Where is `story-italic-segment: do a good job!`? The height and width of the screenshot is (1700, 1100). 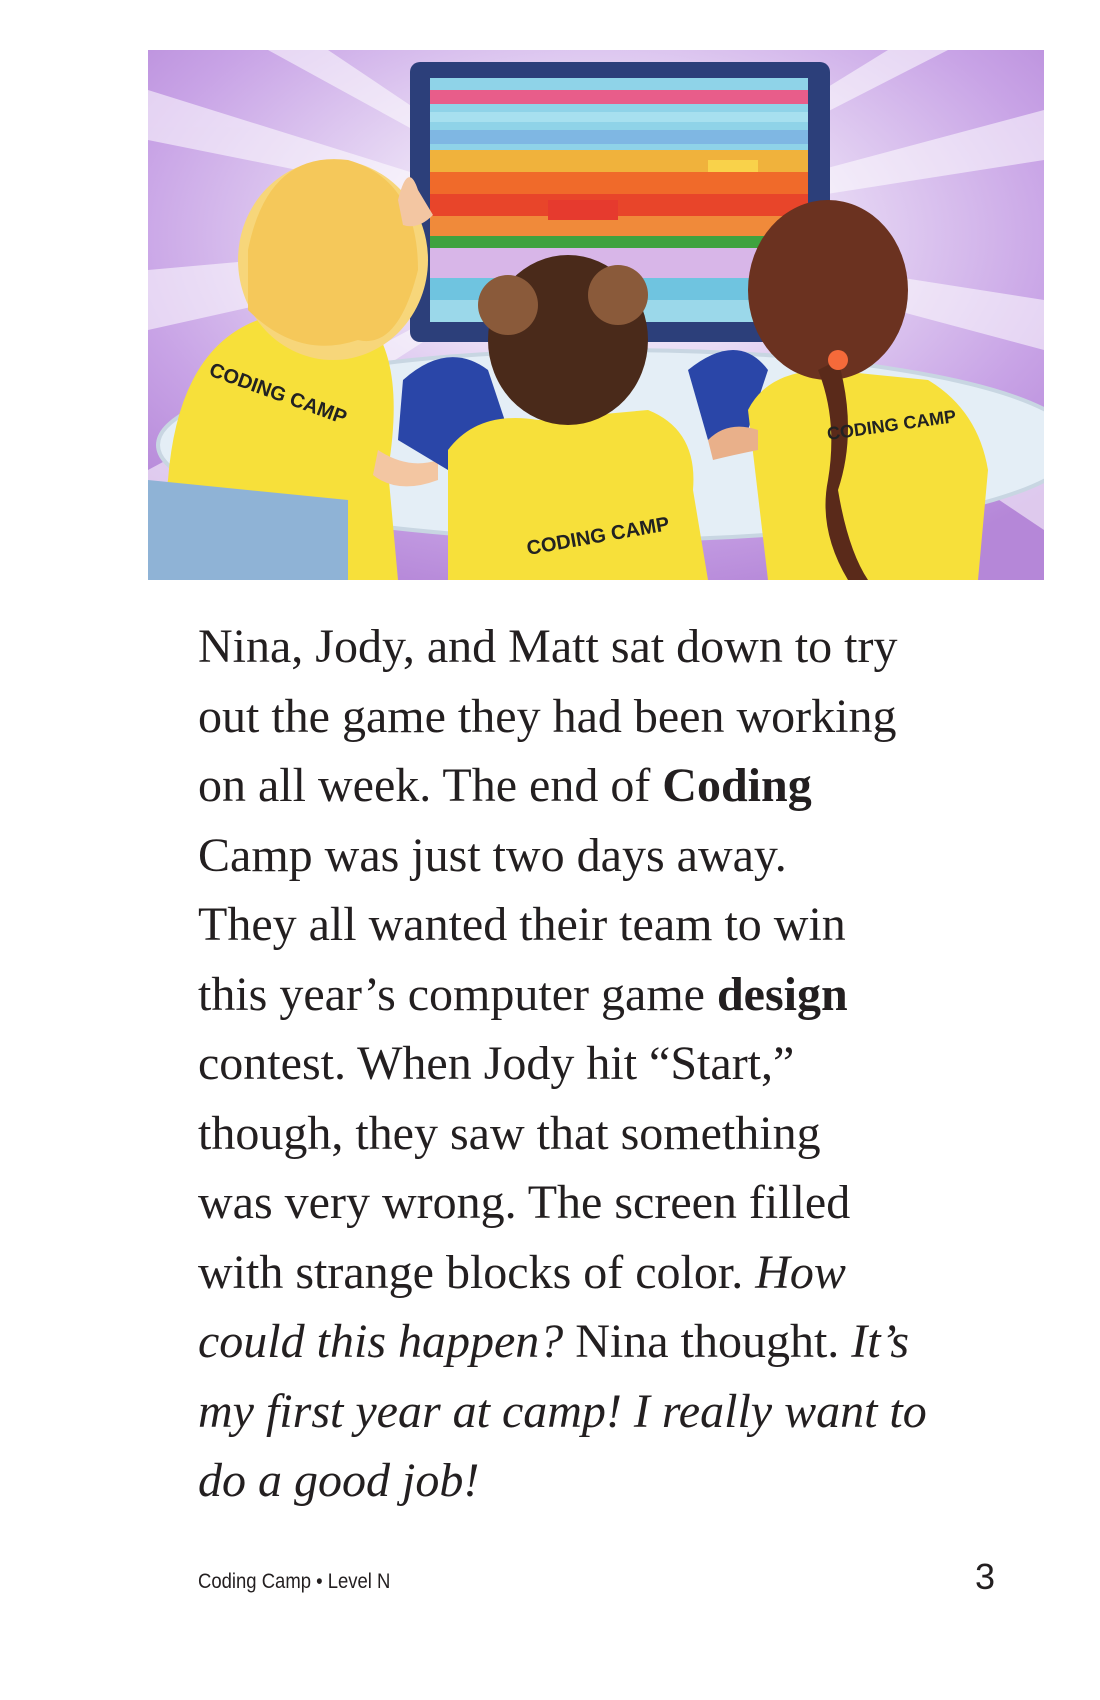 story-italic-segment: do a good job! is located at coordinates (339, 1480).